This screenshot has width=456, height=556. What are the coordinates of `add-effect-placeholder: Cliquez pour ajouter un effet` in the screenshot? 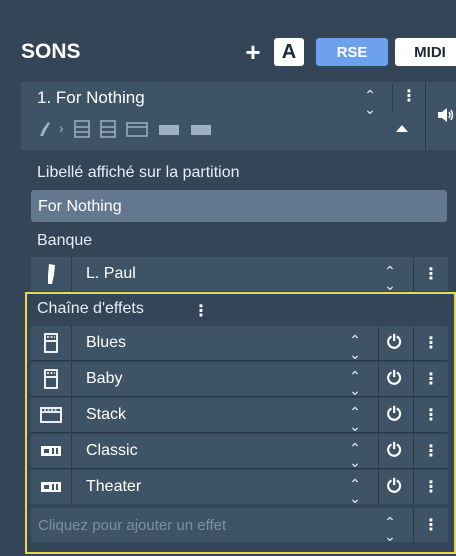 It's located at (132, 525).